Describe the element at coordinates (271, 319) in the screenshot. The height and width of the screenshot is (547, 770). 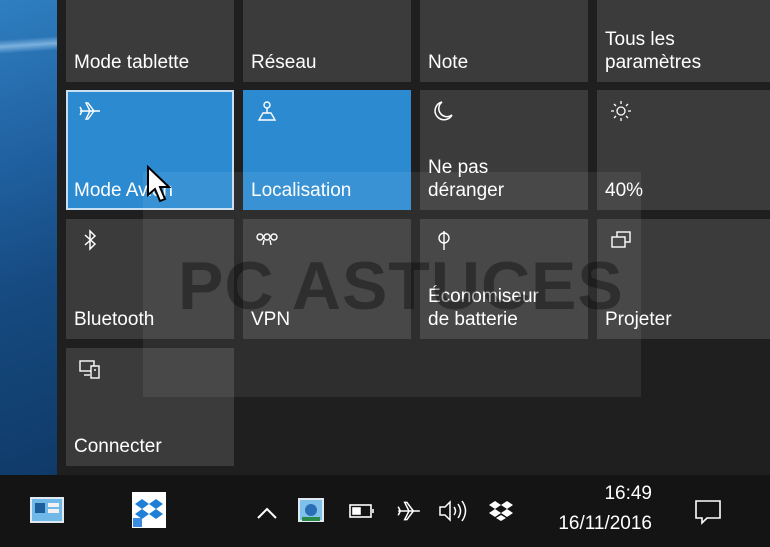
I see `tile-label: VPN` at that location.